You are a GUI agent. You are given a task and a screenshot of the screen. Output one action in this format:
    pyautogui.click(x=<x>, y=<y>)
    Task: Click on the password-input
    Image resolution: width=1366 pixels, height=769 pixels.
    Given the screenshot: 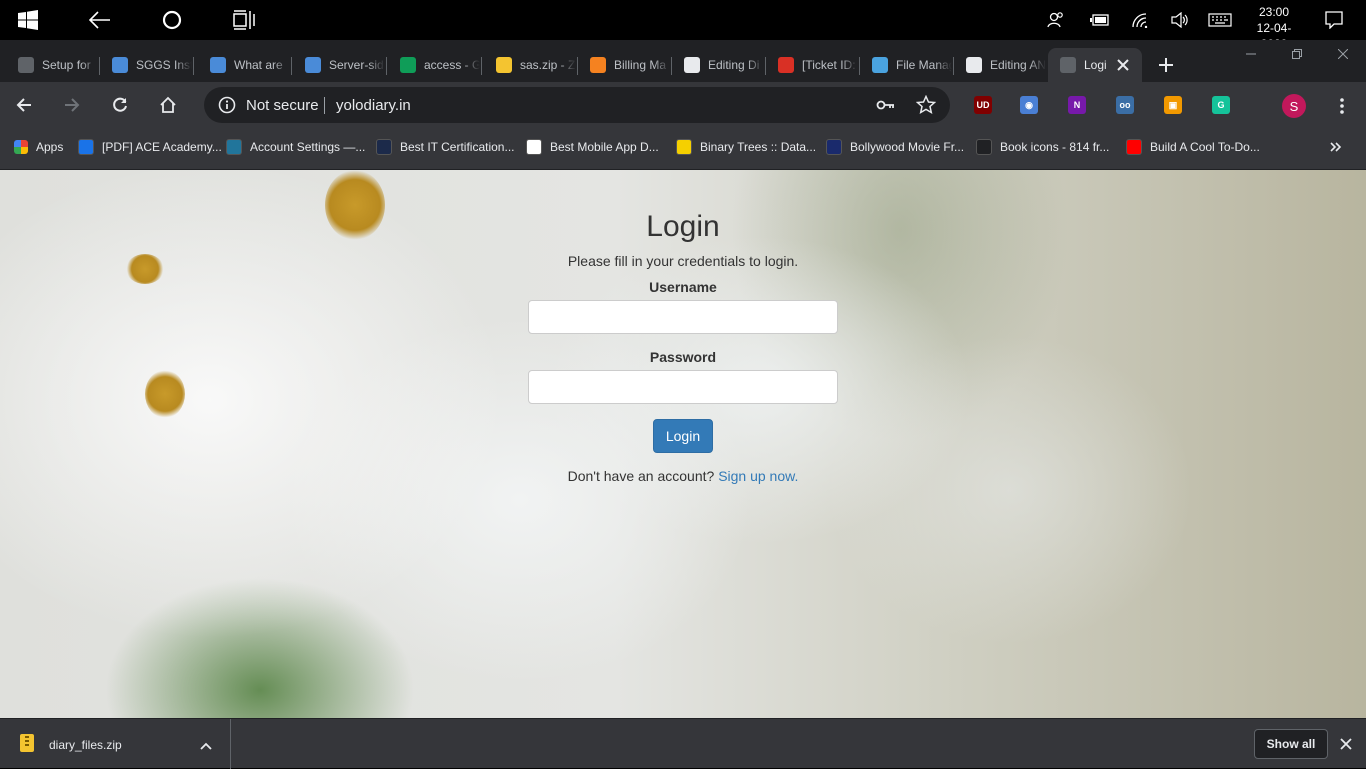 What is the action you would take?
    pyautogui.click(x=683, y=387)
    